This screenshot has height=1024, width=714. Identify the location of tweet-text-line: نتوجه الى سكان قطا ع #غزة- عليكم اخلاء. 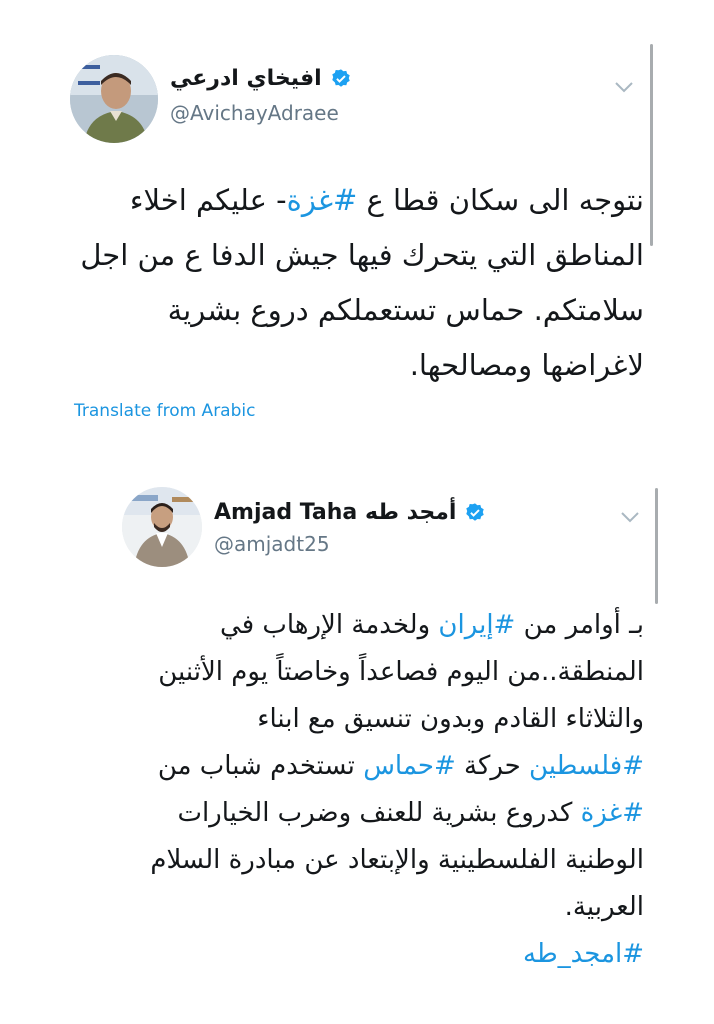
(354, 200).